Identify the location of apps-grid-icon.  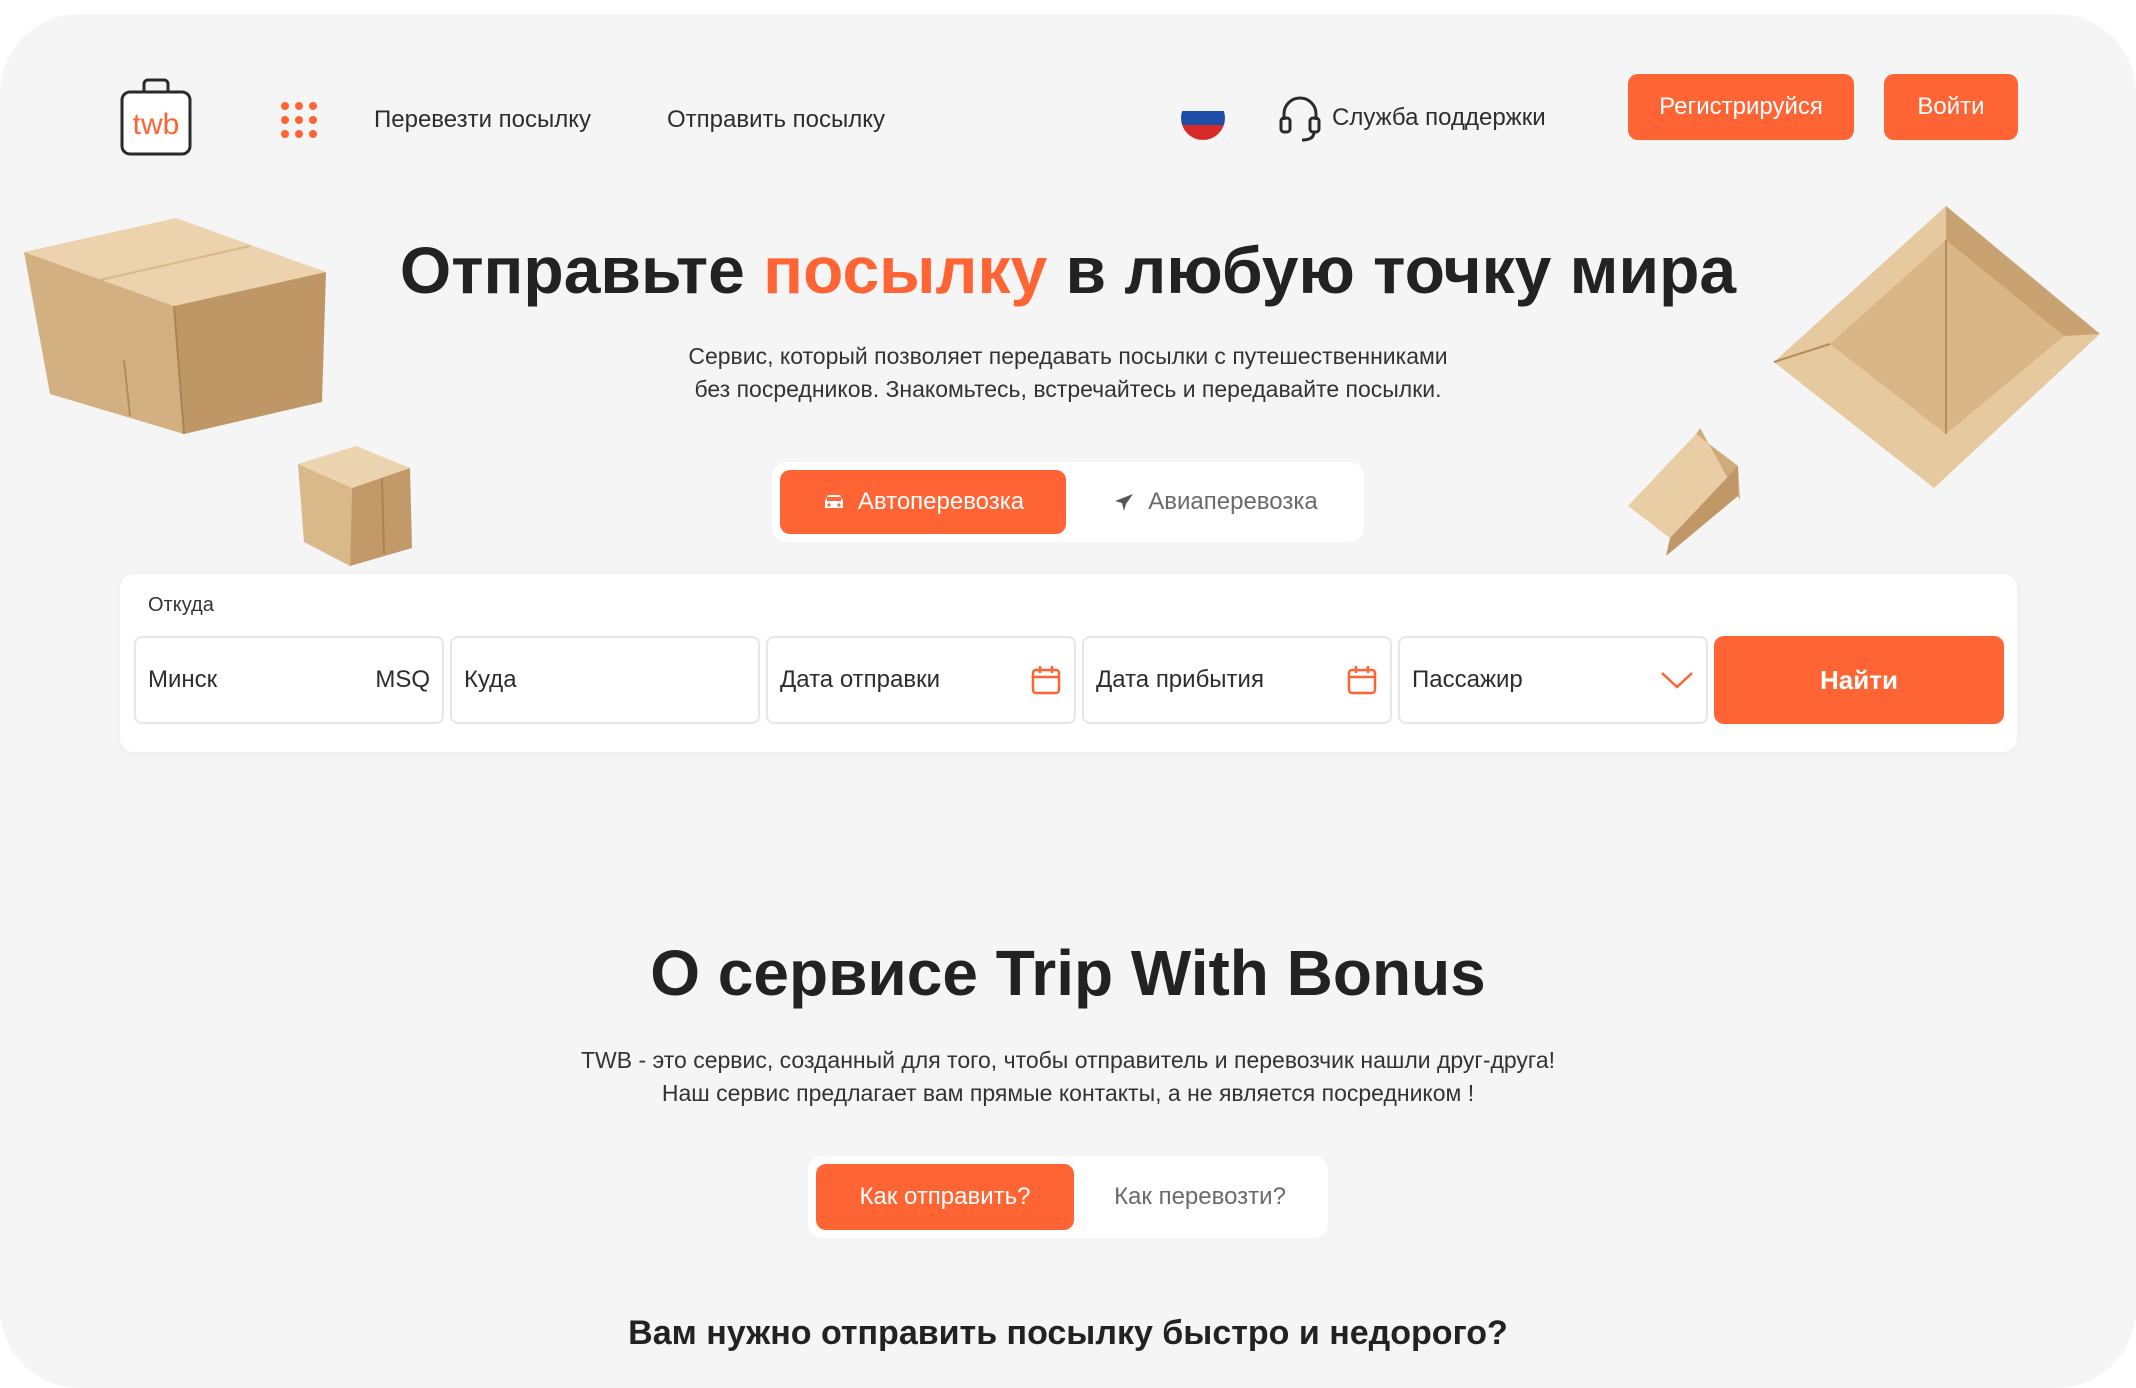
(299, 120).